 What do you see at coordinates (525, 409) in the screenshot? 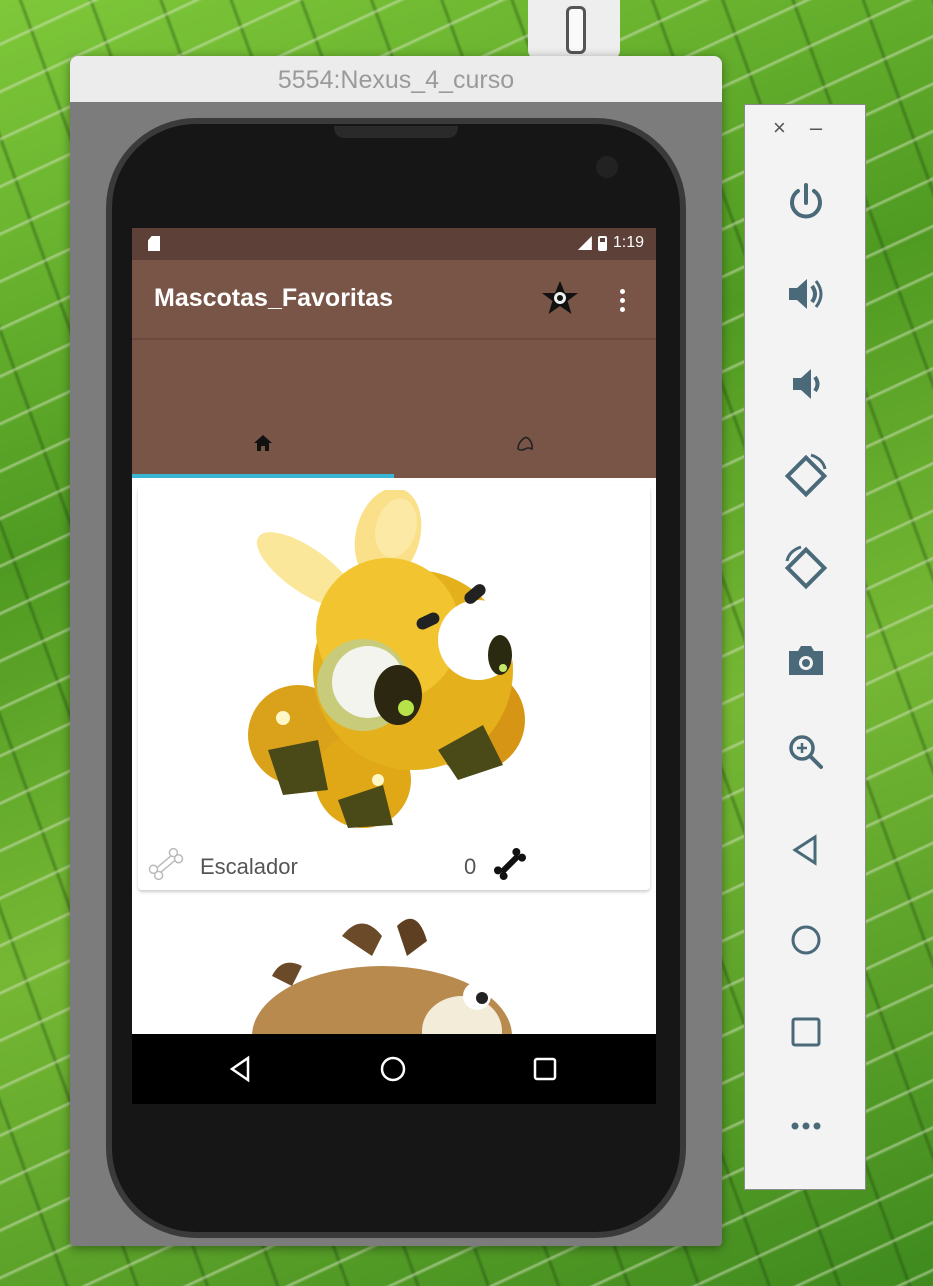
I see `tab-pets` at bounding box center [525, 409].